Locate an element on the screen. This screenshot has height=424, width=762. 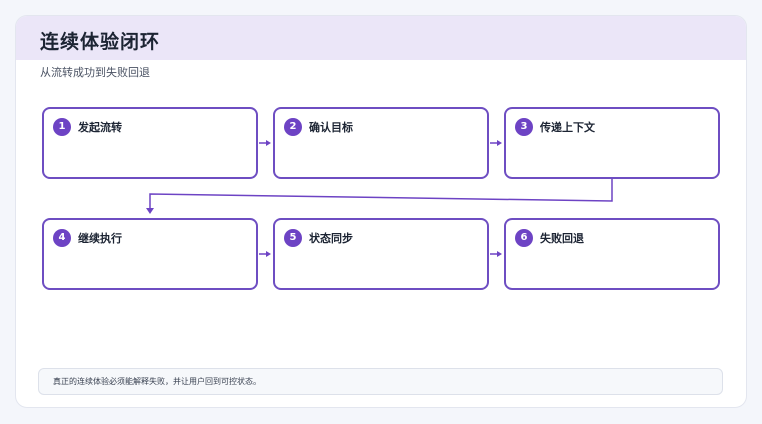
page-title: 连续体验闭环 is located at coordinates (100, 42).